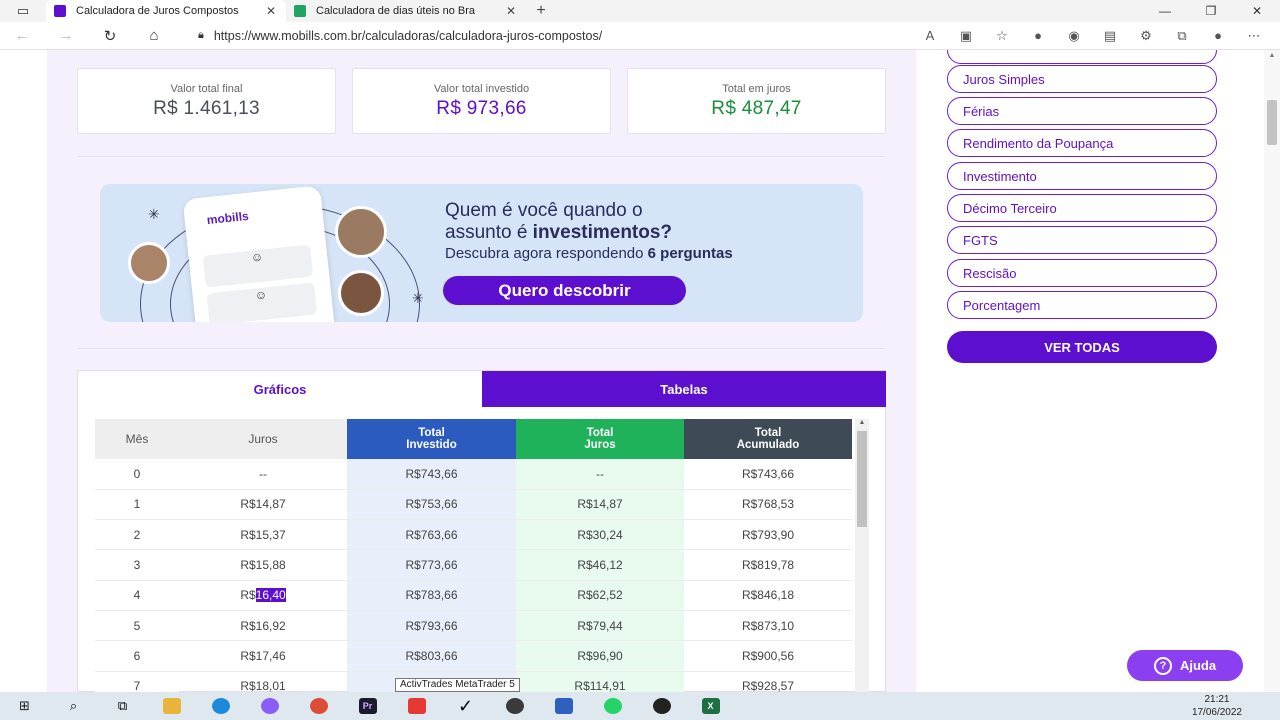  I want to click on help-button: ? Ajuda, so click(1185, 665).